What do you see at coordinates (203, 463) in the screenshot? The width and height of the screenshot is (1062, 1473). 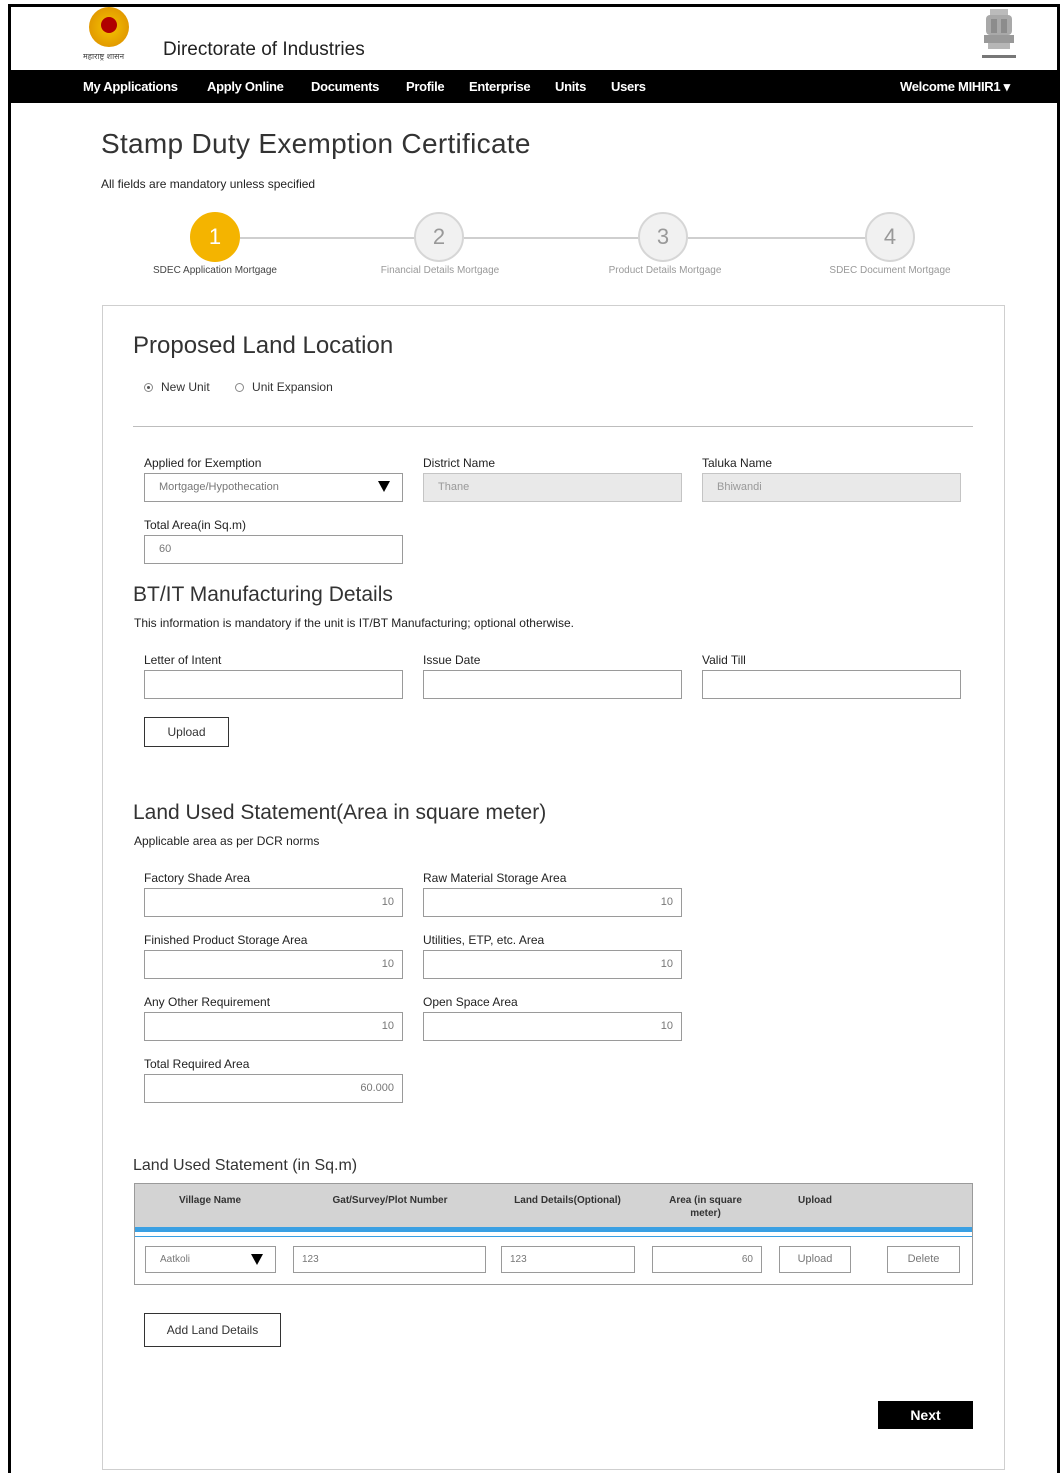 I see `applied-for-label: Applied for Exemption` at bounding box center [203, 463].